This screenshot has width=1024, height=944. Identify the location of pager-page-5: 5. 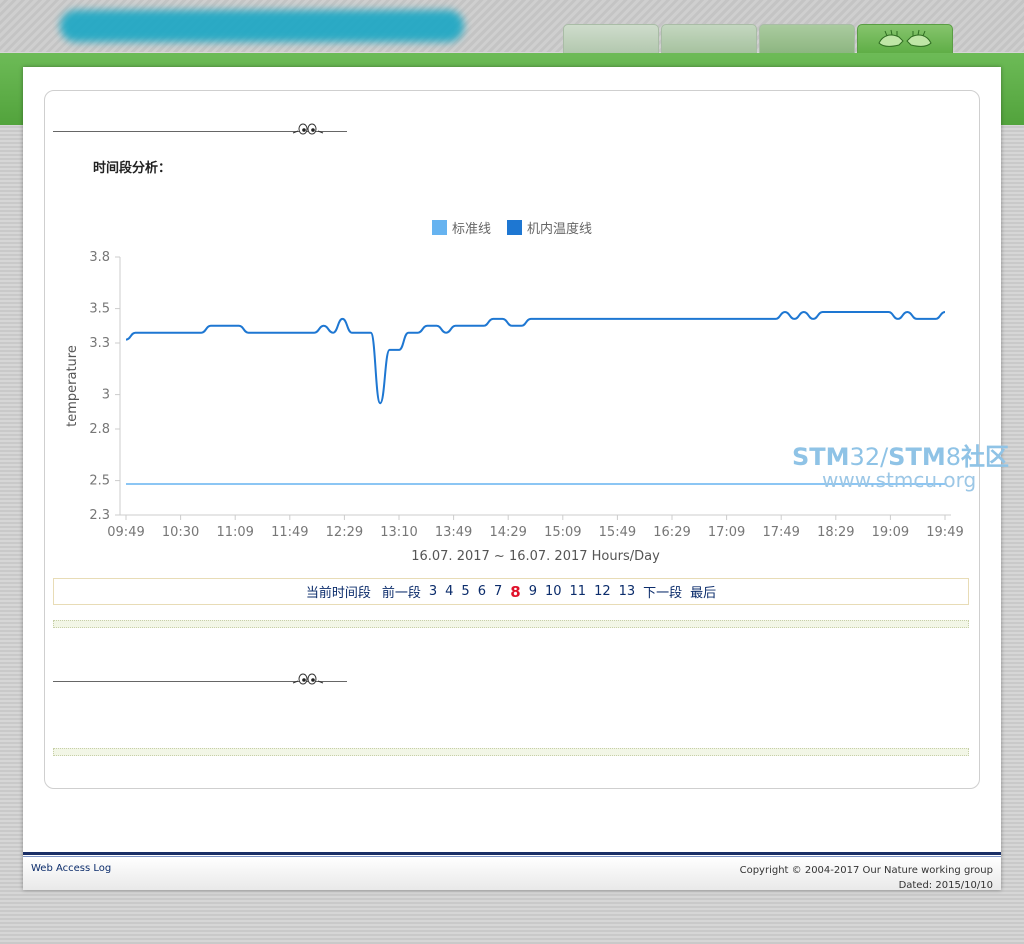
(465, 591).